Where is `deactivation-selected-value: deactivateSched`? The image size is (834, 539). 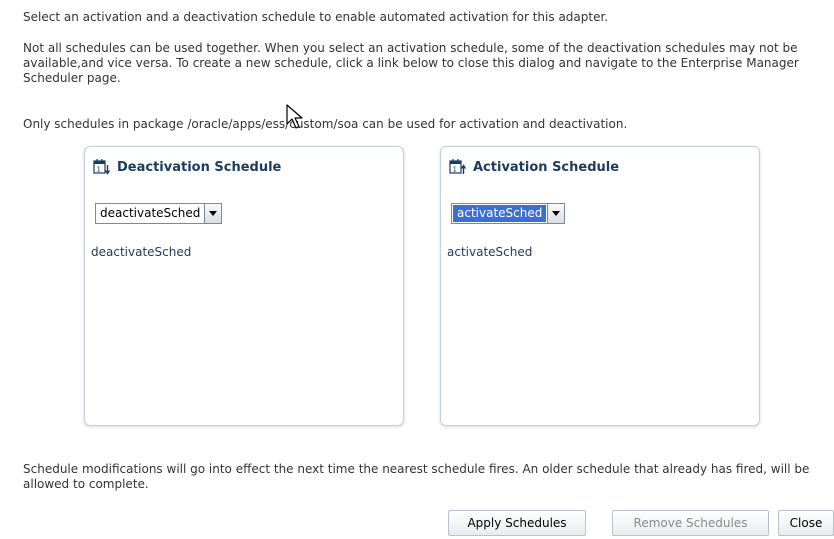 deactivation-selected-value: deactivateSched is located at coordinates (150, 213).